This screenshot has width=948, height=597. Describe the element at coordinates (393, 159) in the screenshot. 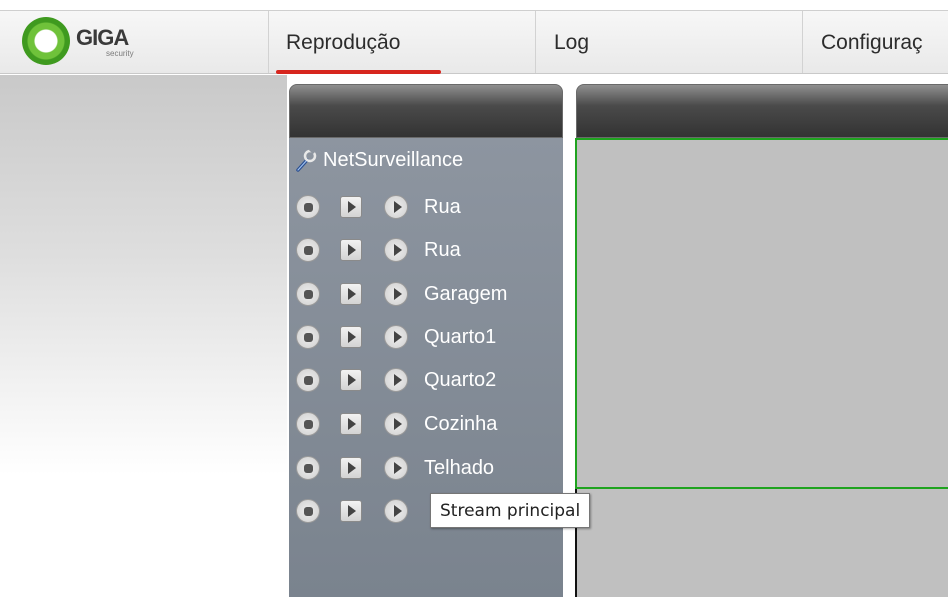

I see `device-tree-root-label: NetSurveillance` at that location.